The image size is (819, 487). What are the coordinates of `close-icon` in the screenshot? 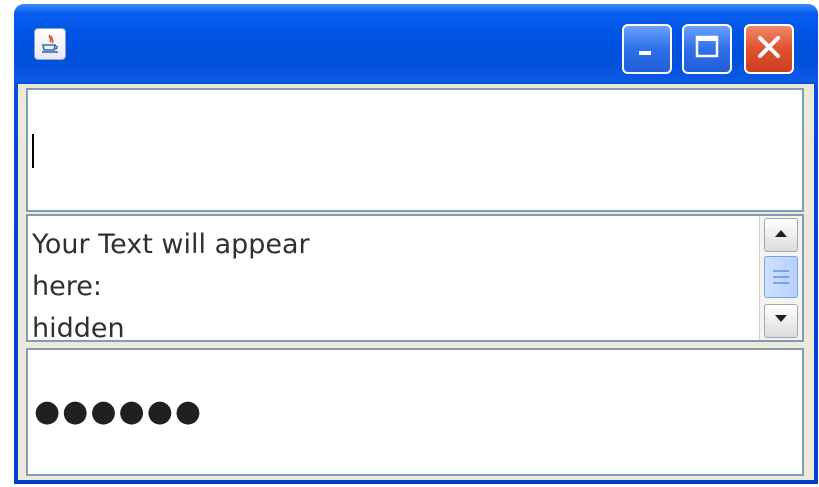 It's located at (769, 49).